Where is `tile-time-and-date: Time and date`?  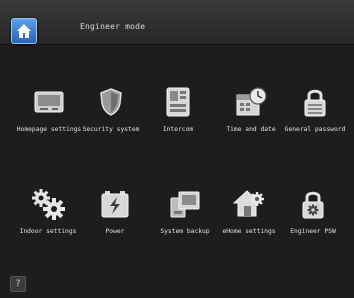
tile-time-and-date: Time and date is located at coordinates (251, 107).